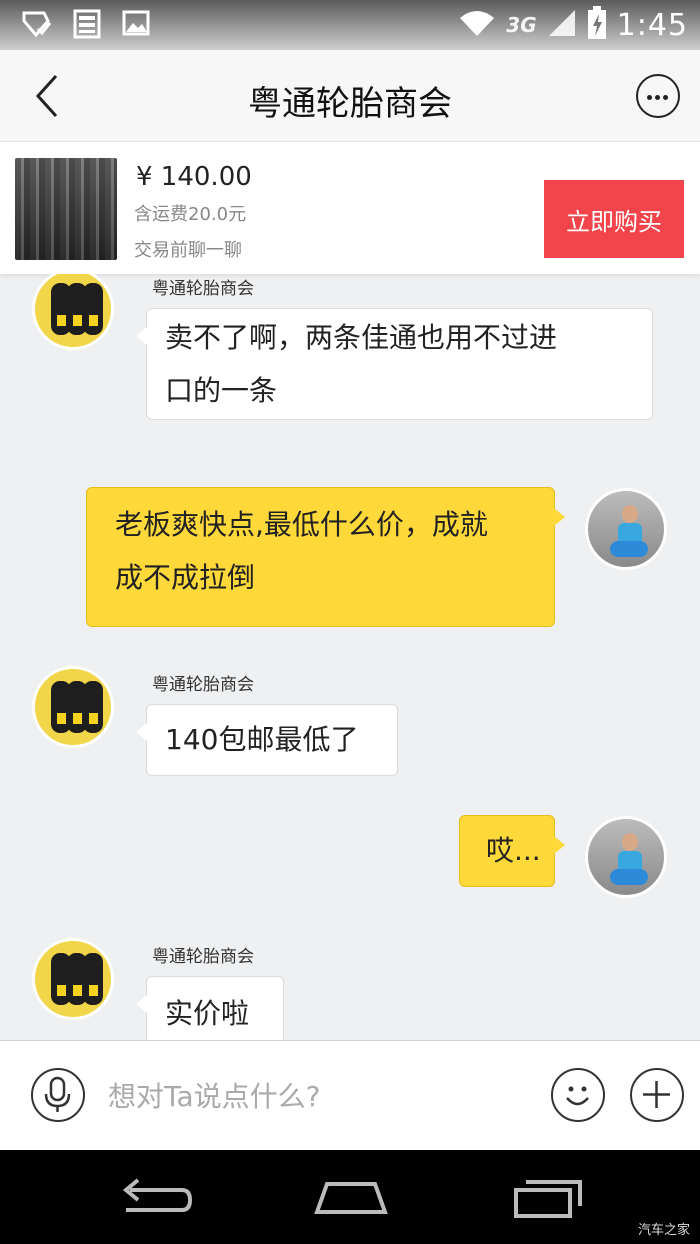  Describe the element at coordinates (663, 1230) in the screenshot. I see `watermark: 汽车之家` at that location.